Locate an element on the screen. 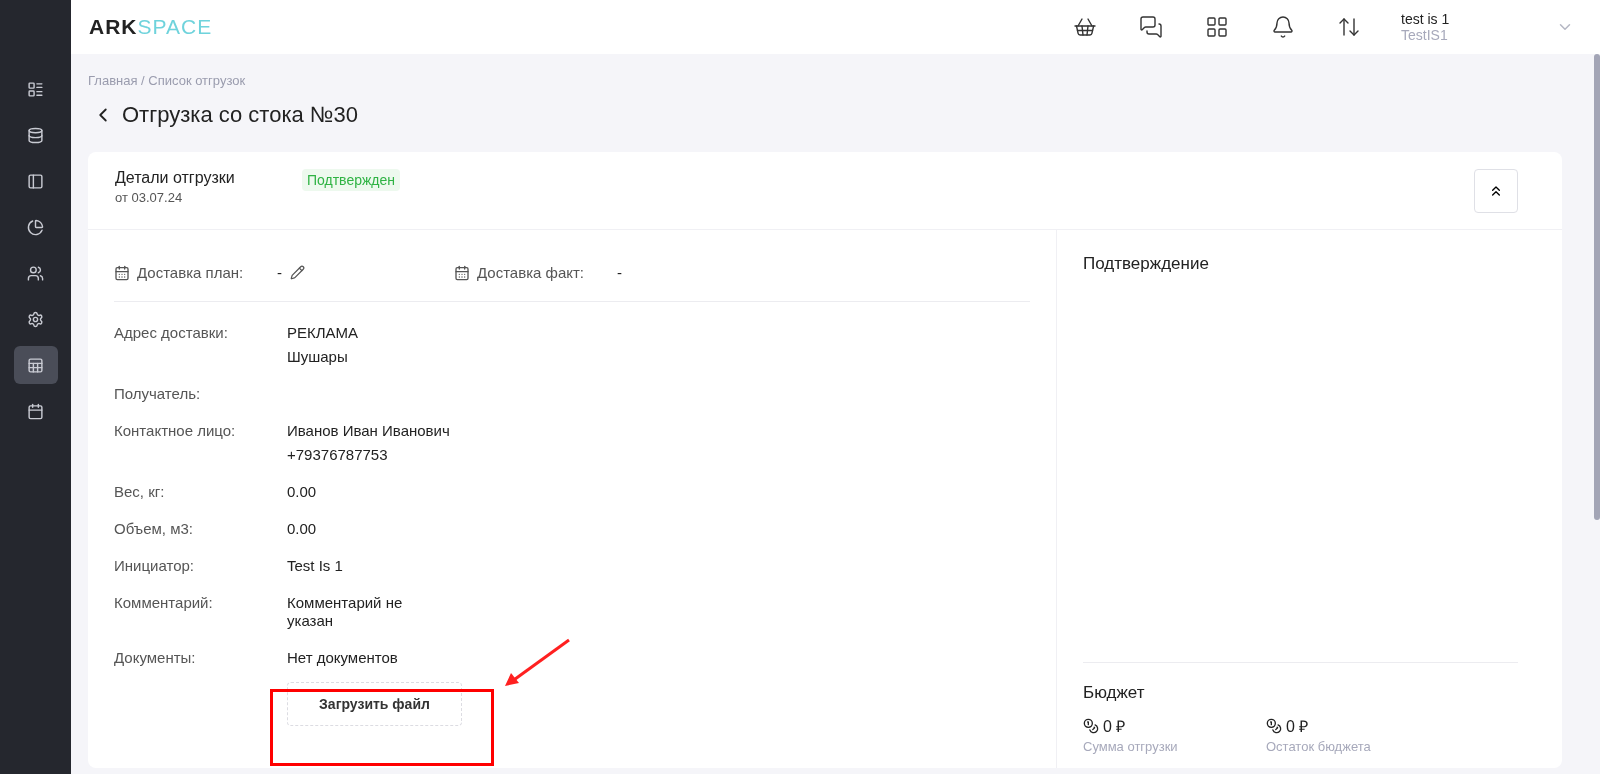 The height and width of the screenshot is (774, 1600). scrollbar is located at coordinates (1597, 287).